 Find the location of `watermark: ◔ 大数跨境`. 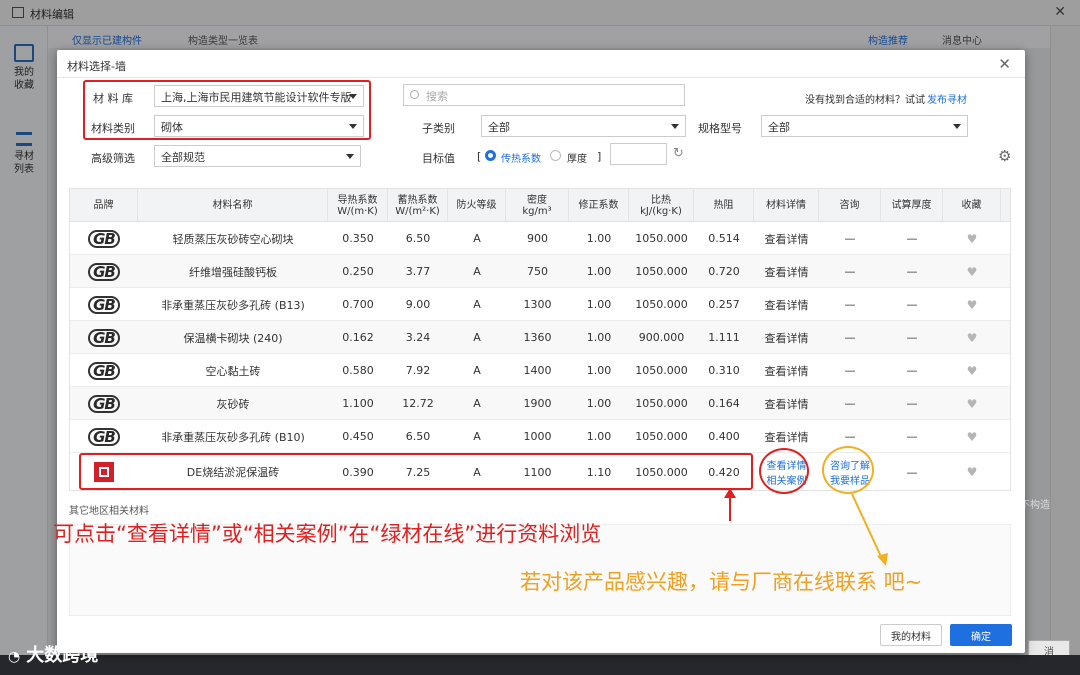

watermark: ◔ 大数跨境 is located at coordinates (53, 654).